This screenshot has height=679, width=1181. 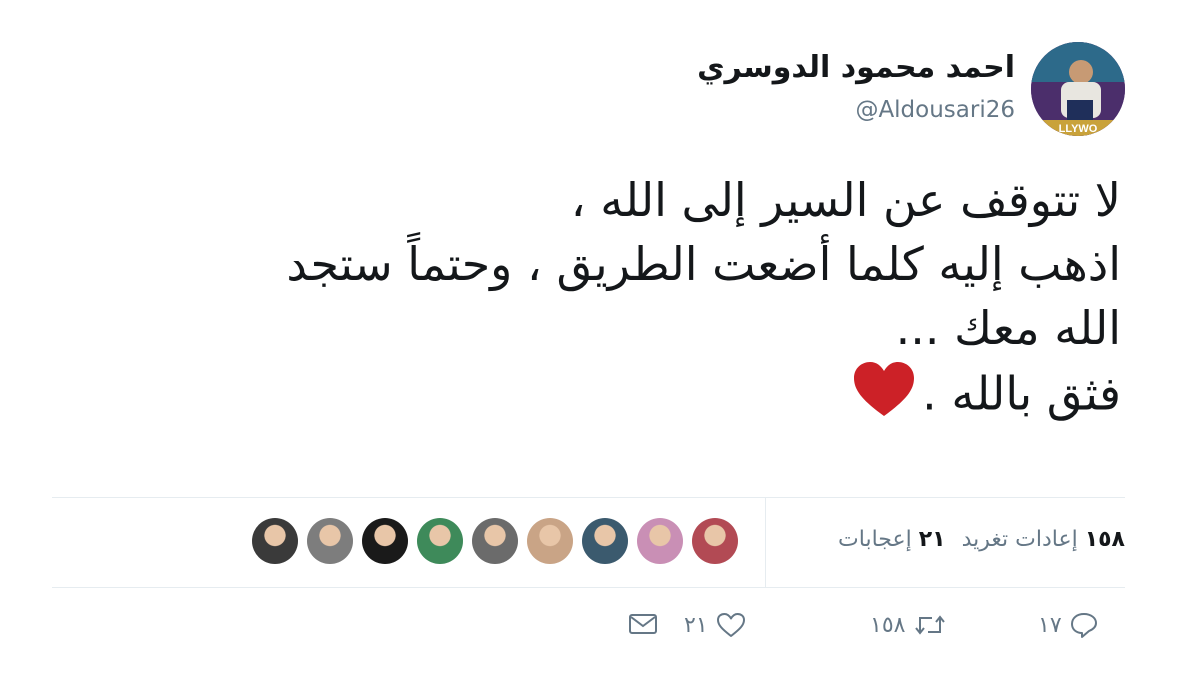 I want to click on tweet-line: لا تتوقف عن السير إلى الله ،, so click(x=845, y=200).